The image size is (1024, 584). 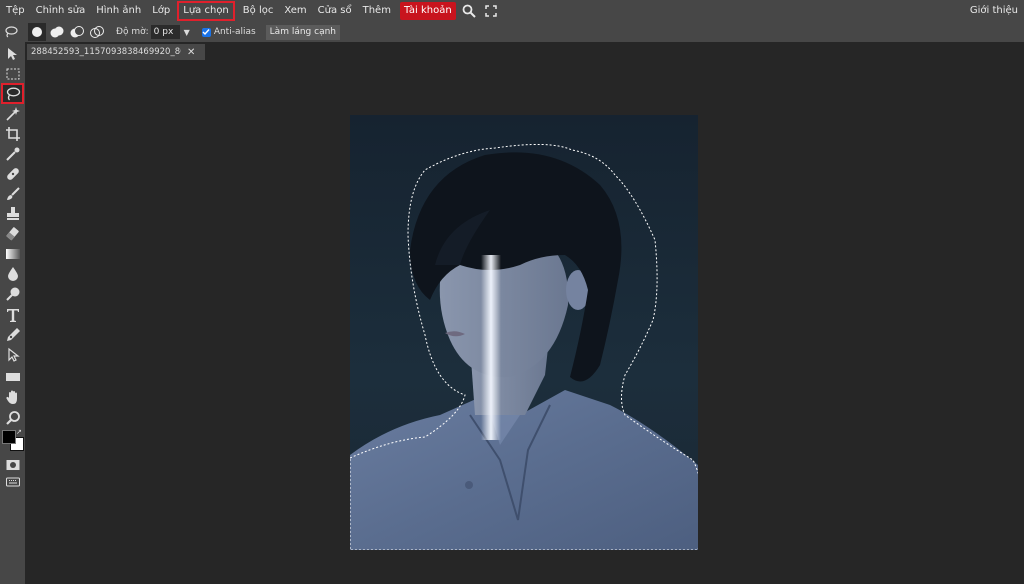 What do you see at coordinates (469, 11) in the screenshot?
I see `search-icon` at bounding box center [469, 11].